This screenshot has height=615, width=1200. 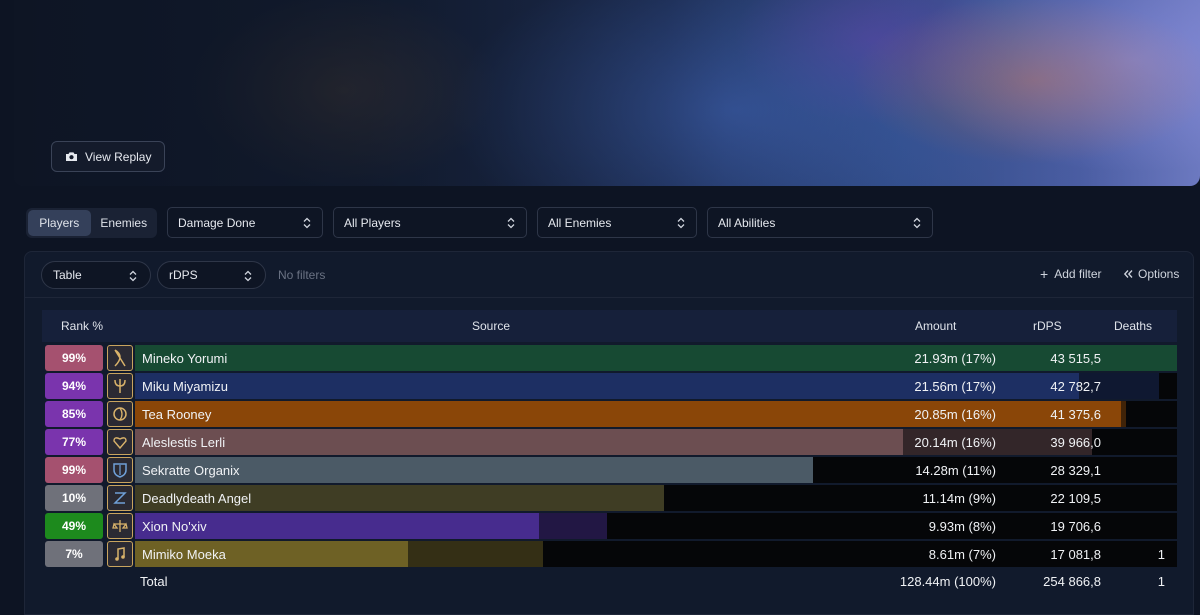 I want to click on rank-badge: 77%, so click(x=74, y=442).